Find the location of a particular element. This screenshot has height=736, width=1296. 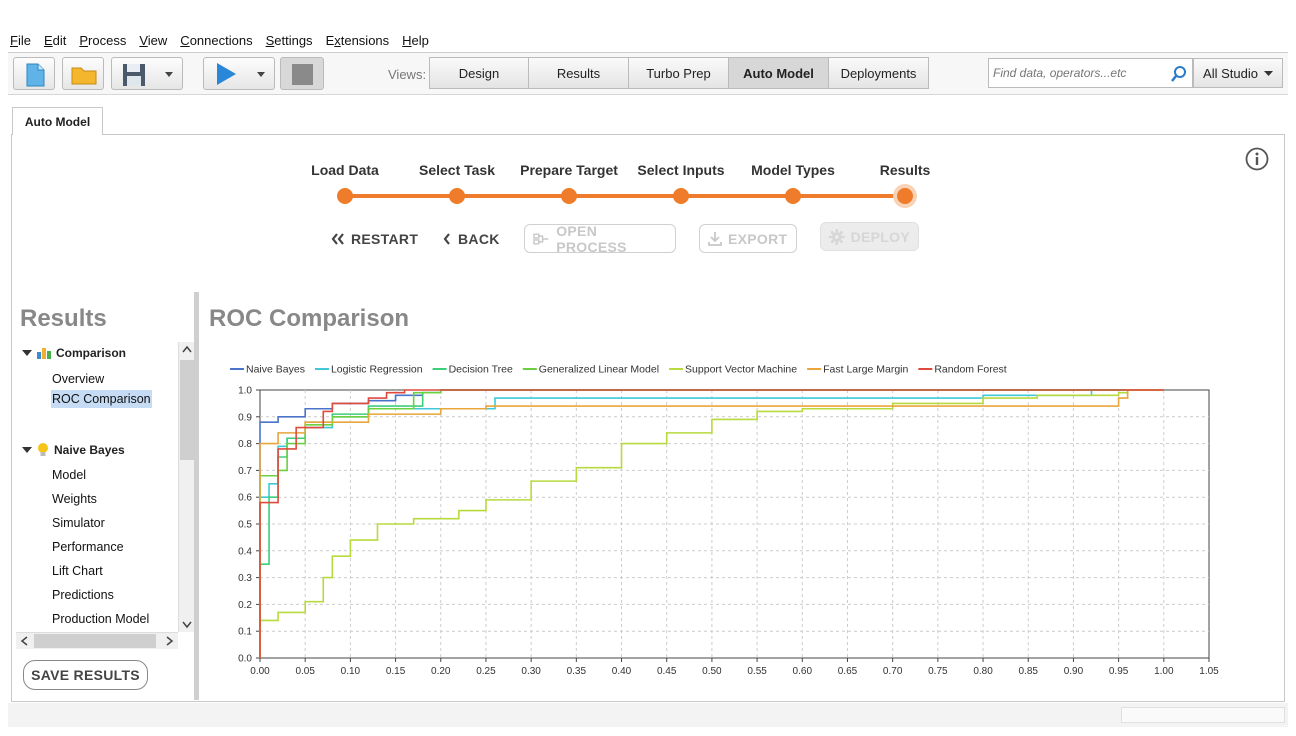

x-tick-label: 0.70 is located at coordinates (893, 671).